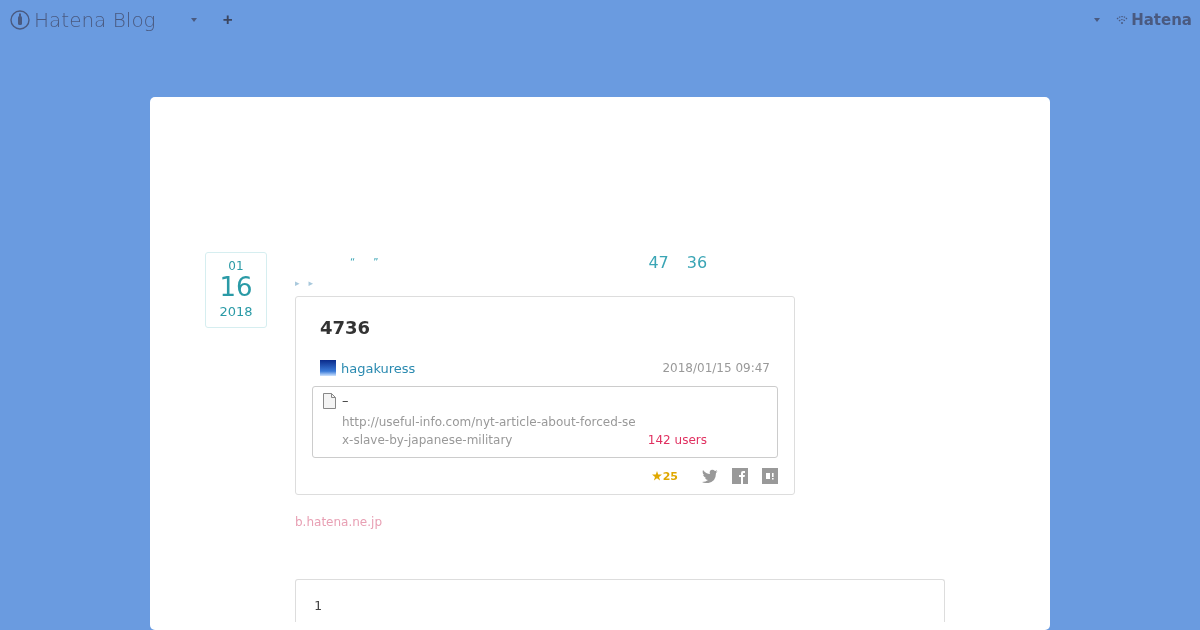 The image size is (1200, 630). What do you see at coordinates (376, 262) in the screenshot?
I see `title-text: ”` at bounding box center [376, 262].